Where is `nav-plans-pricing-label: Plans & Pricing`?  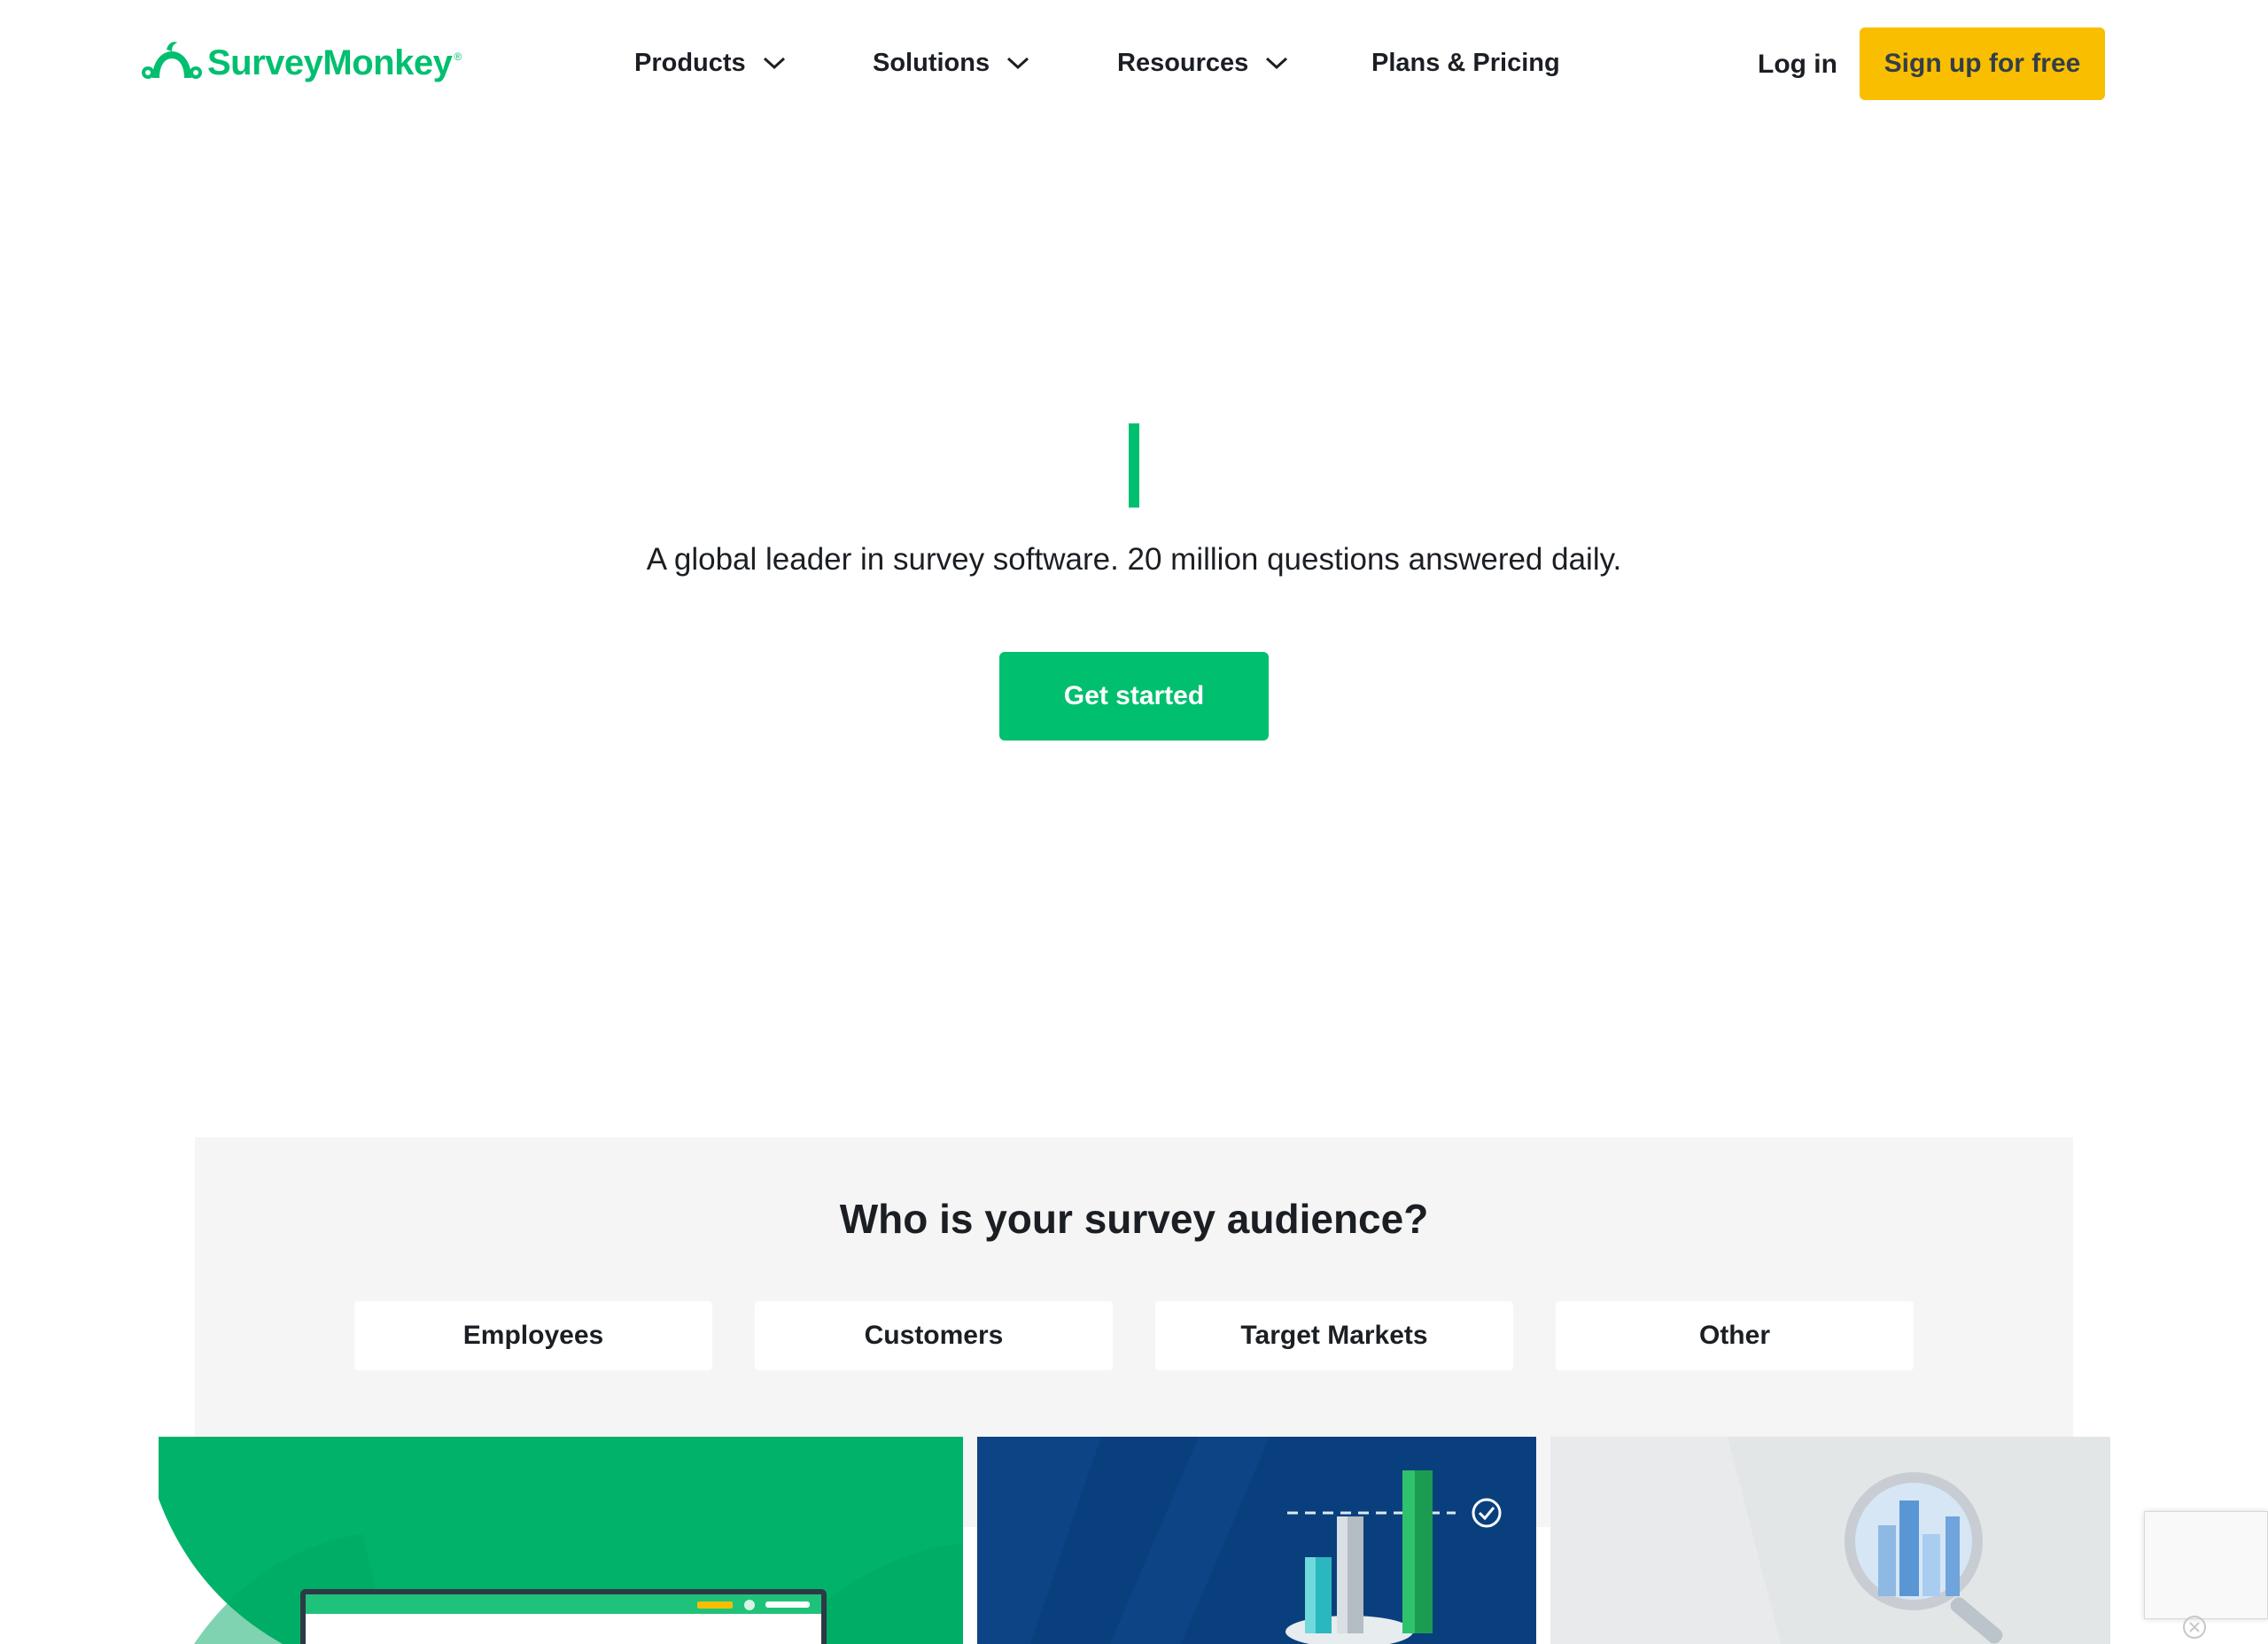
nav-plans-pricing-label: Plans & Pricing is located at coordinates (1465, 62).